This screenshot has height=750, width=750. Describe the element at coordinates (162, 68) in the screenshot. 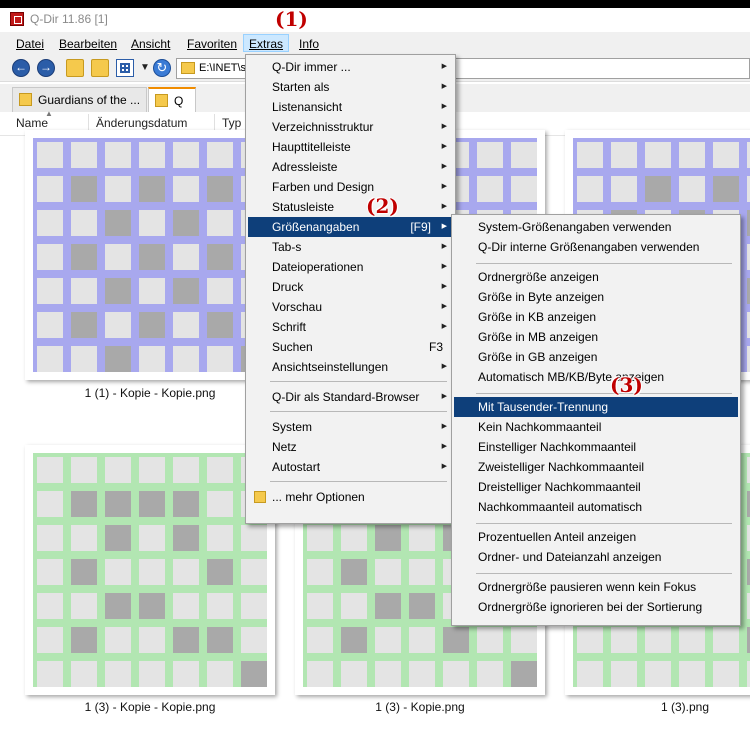

I see `refresh-icon: ↻` at that location.